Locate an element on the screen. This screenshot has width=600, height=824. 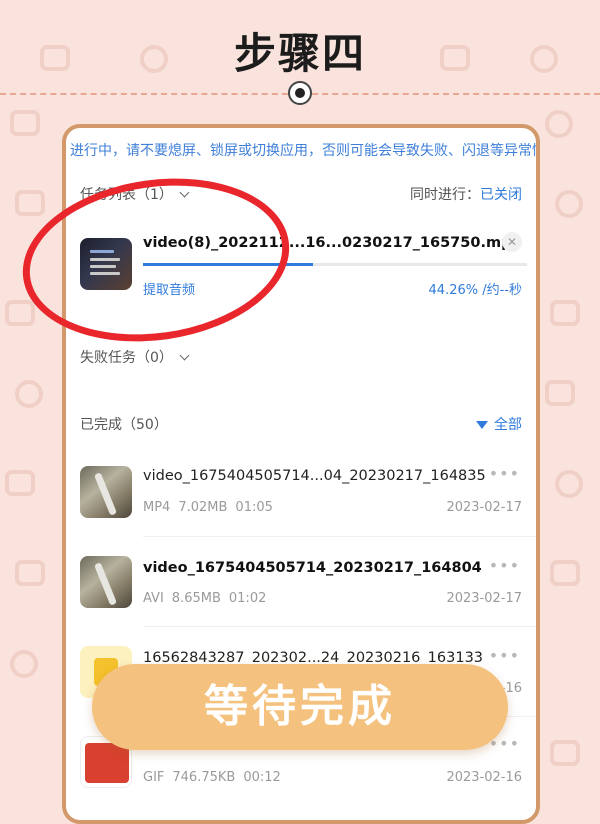
step-title: 步骤四 is located at coordinates (299, 53).